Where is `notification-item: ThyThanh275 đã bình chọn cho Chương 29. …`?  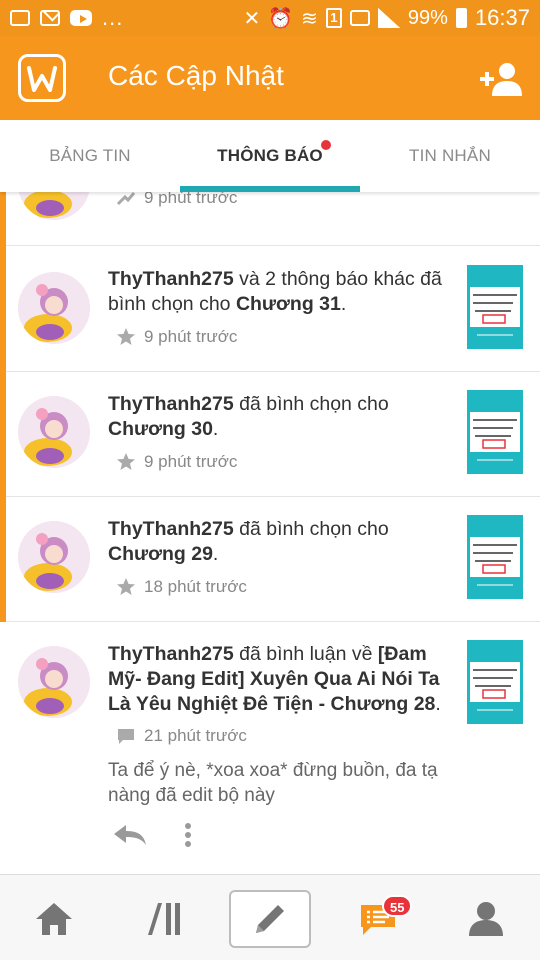
notification-item: ThyThanh275 đã bình chọn cho Chương 29. … is located at coordinates (270, 559).